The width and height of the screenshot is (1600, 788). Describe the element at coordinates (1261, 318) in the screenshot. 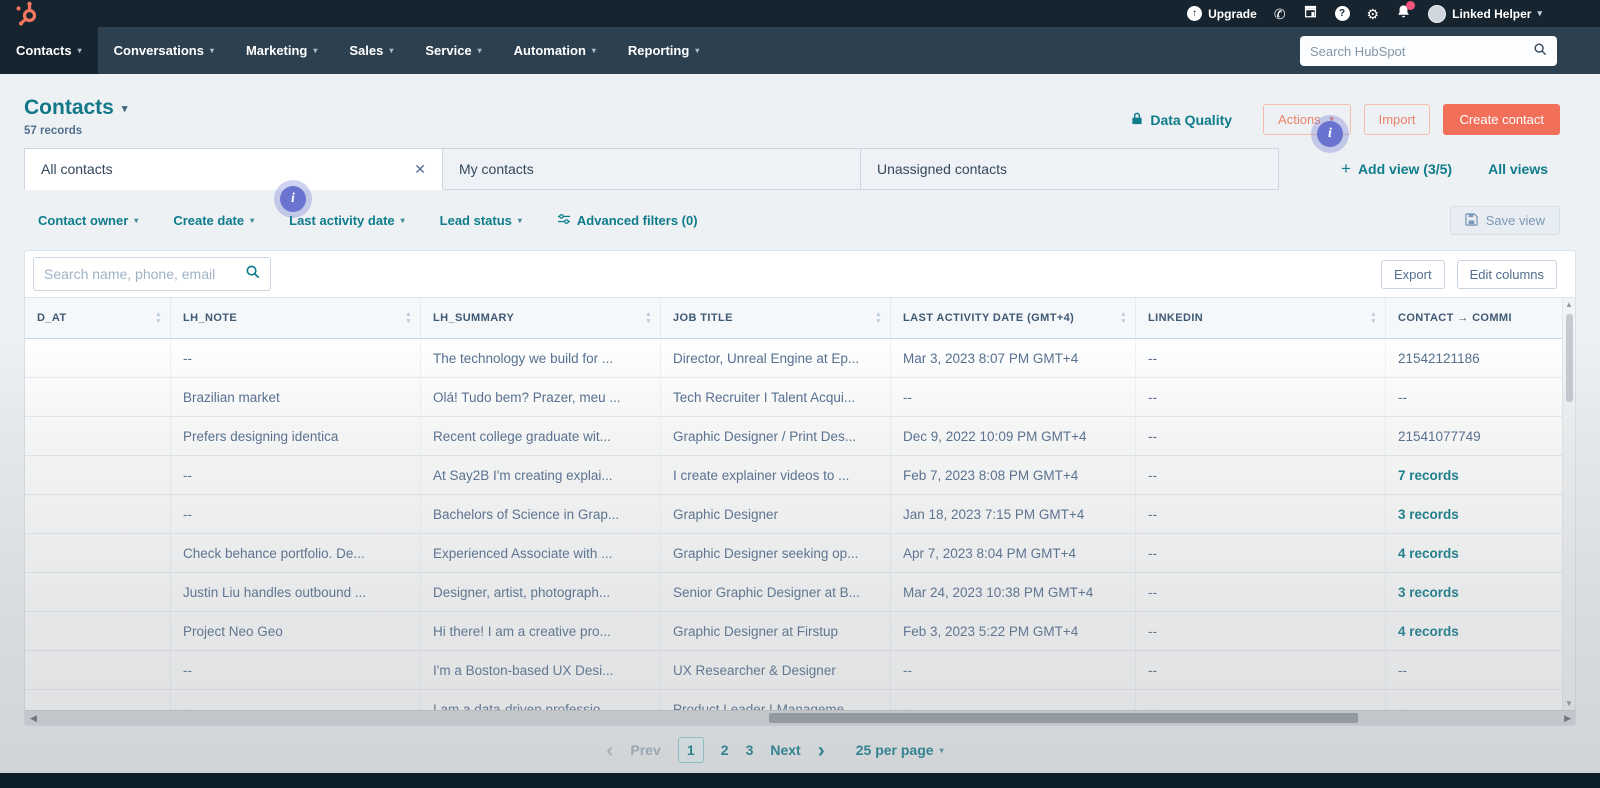

I see `column-header-linkedin: LINKEDIN ▲ ▼` at that location.